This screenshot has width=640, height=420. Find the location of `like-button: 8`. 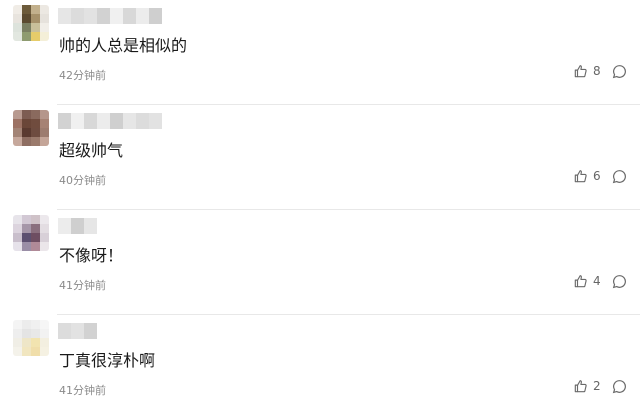

like-button: 8 is located at coordinates (587, 71).